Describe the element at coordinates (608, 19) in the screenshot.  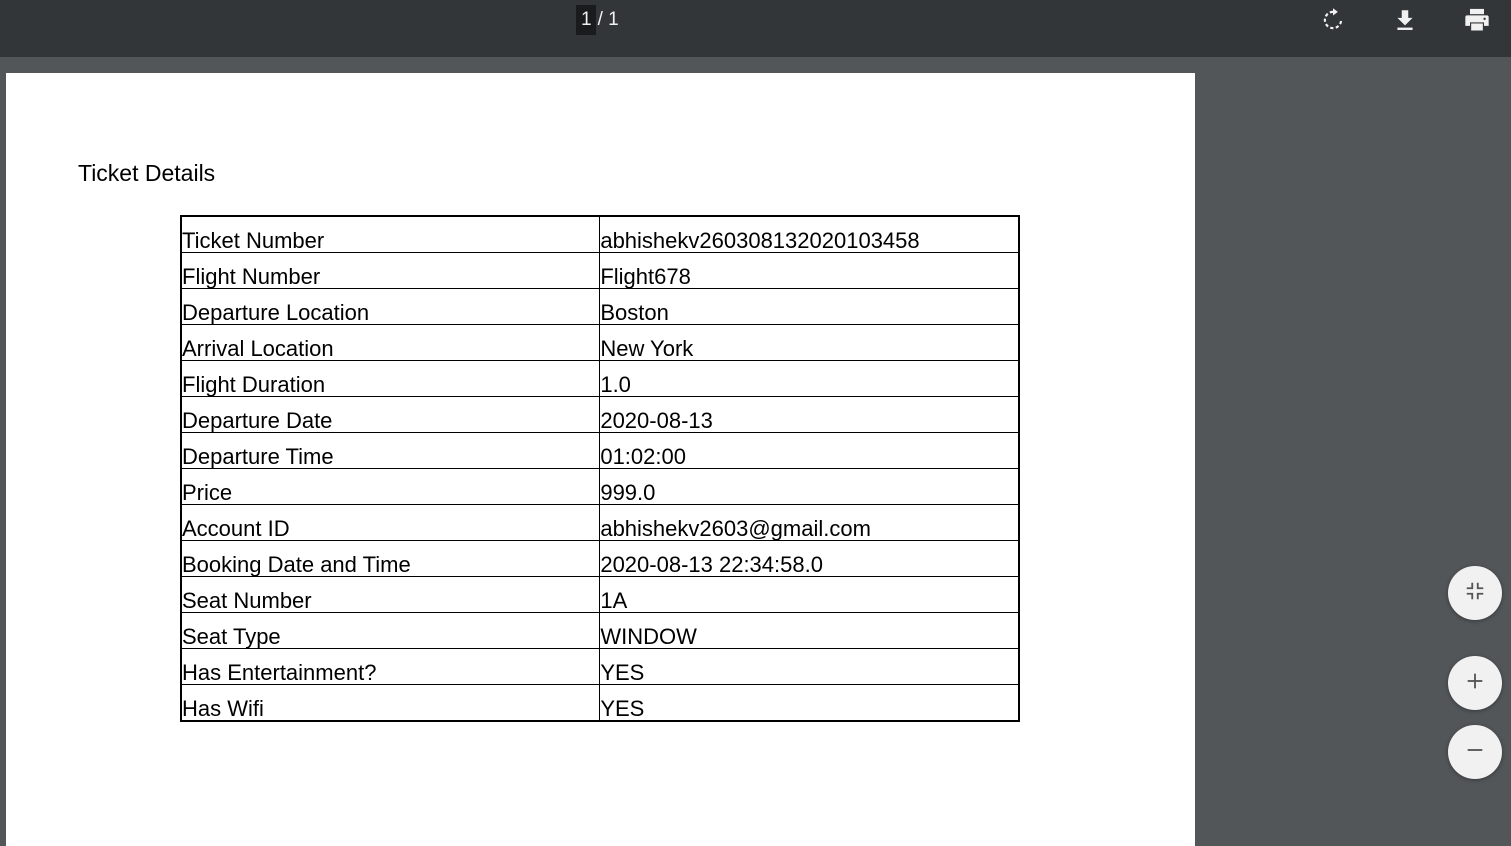
I see `page-total: / 1` at that location.